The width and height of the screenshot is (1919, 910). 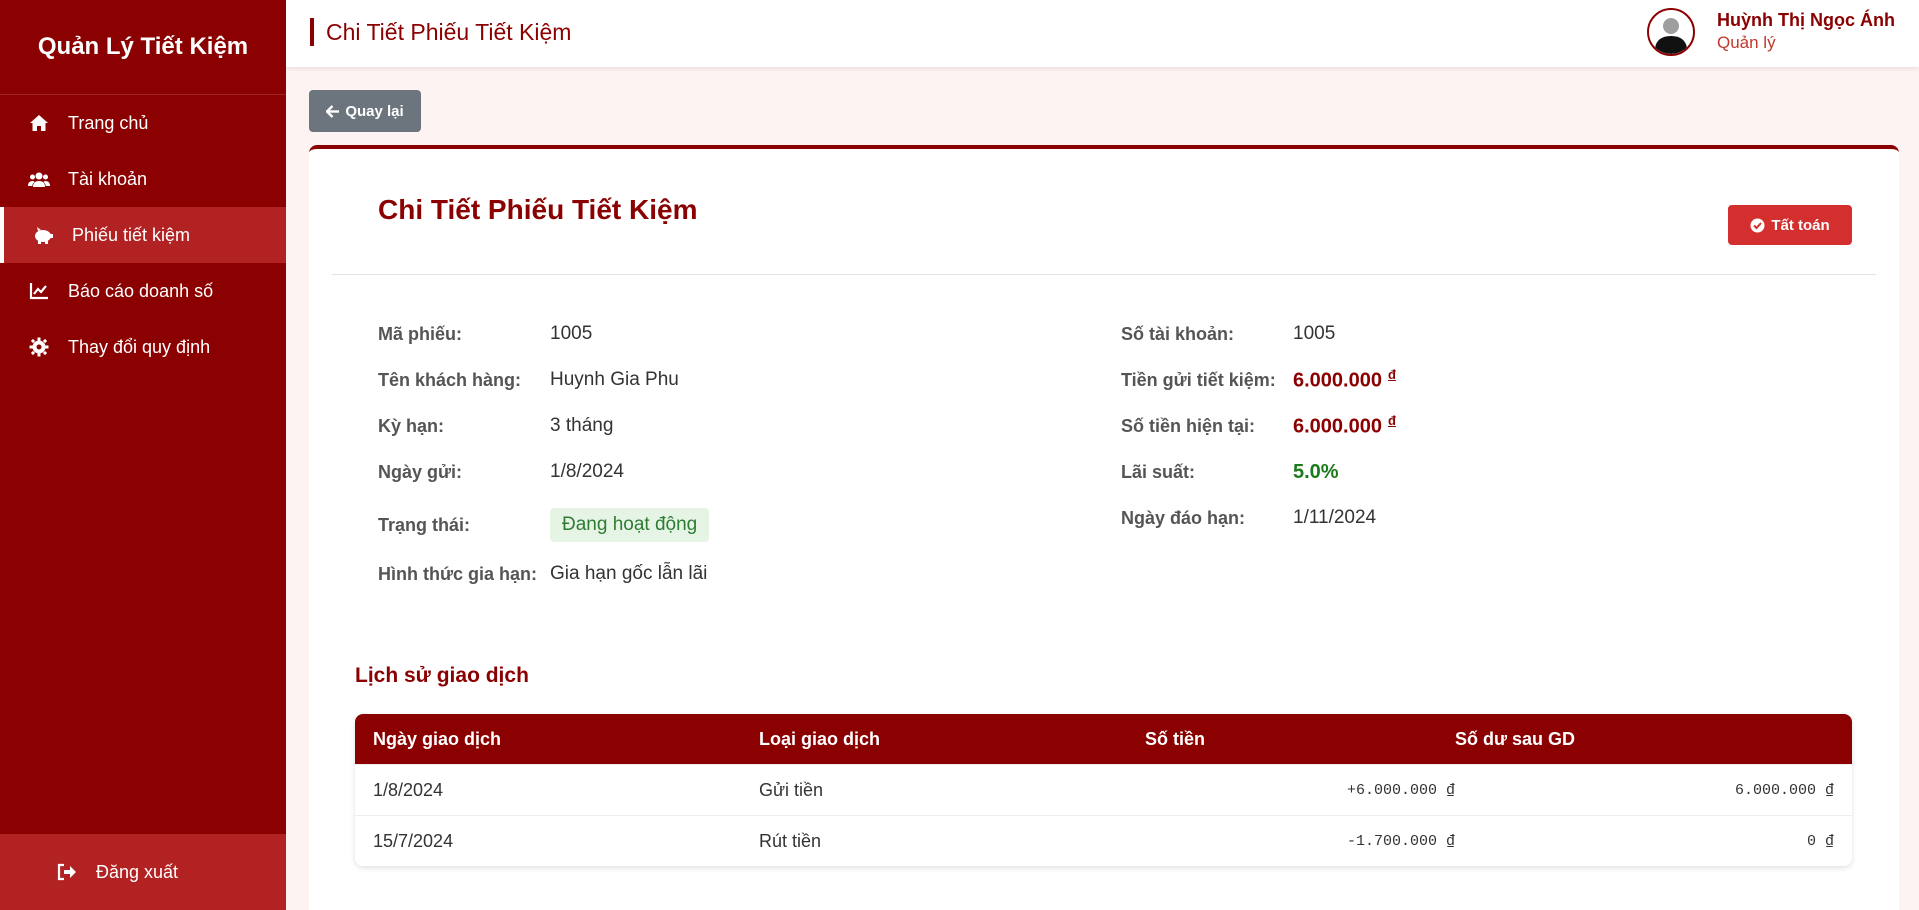 What do you see at coordinates (437, 738) in the screenshot?
I see `column-header: Ngày giao dịch` at bounding box center [437, 738].